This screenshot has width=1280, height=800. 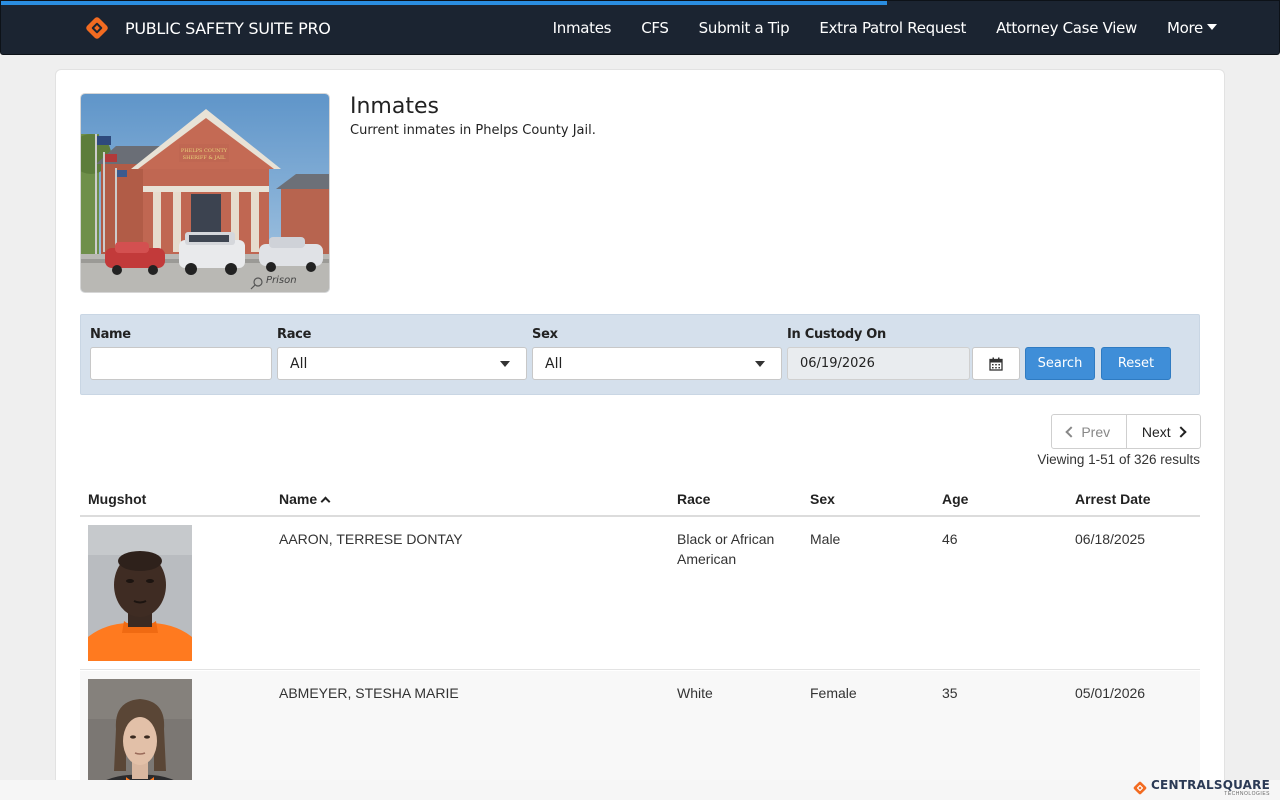 What do you see at coordinates (640, 499) in the screenshot?
I see `table-header: Mugshot Name Race Sex Age Arrest Date` at bounding box center [640, 499].